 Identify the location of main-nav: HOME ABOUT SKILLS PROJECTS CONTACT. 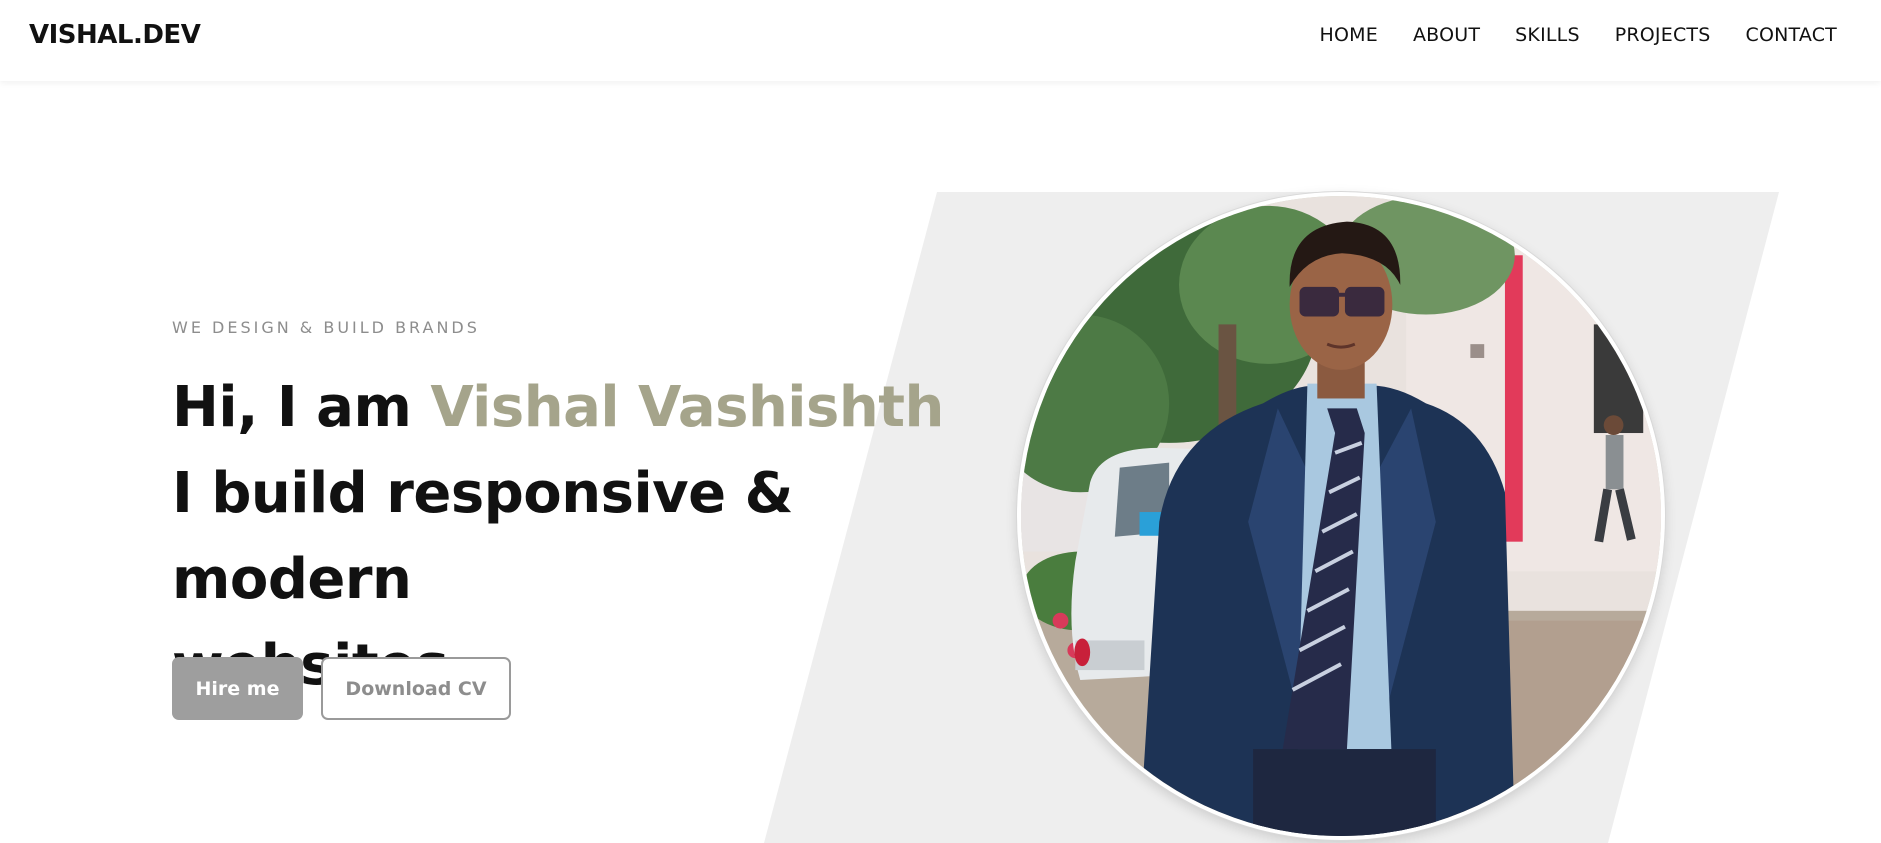
(1561, 35).